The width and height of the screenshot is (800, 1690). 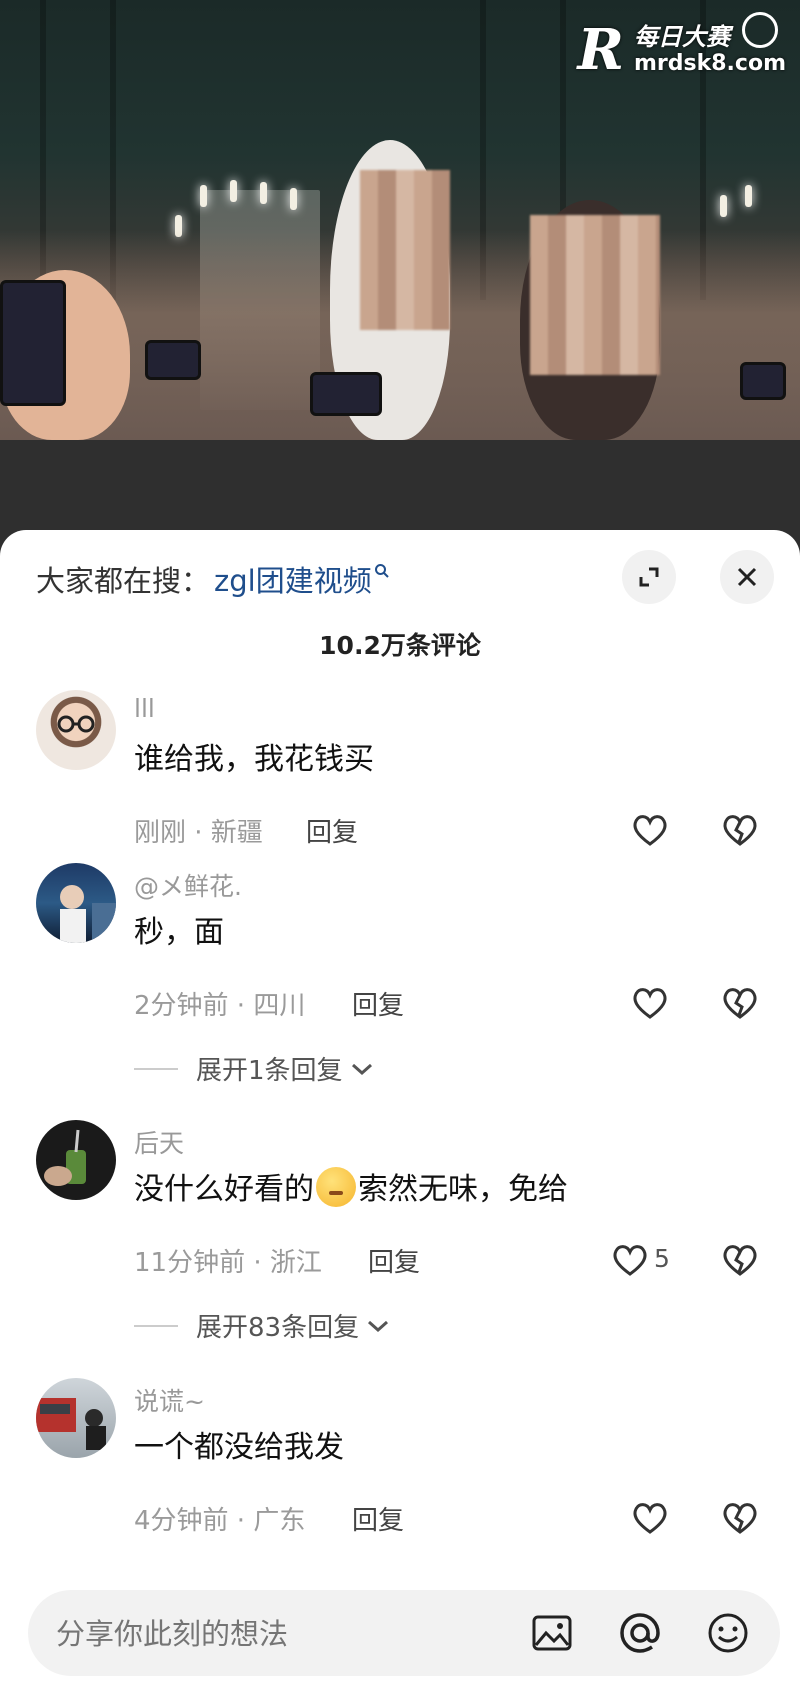 I want to click on comment-username: lll, so click(x=144, y=708).